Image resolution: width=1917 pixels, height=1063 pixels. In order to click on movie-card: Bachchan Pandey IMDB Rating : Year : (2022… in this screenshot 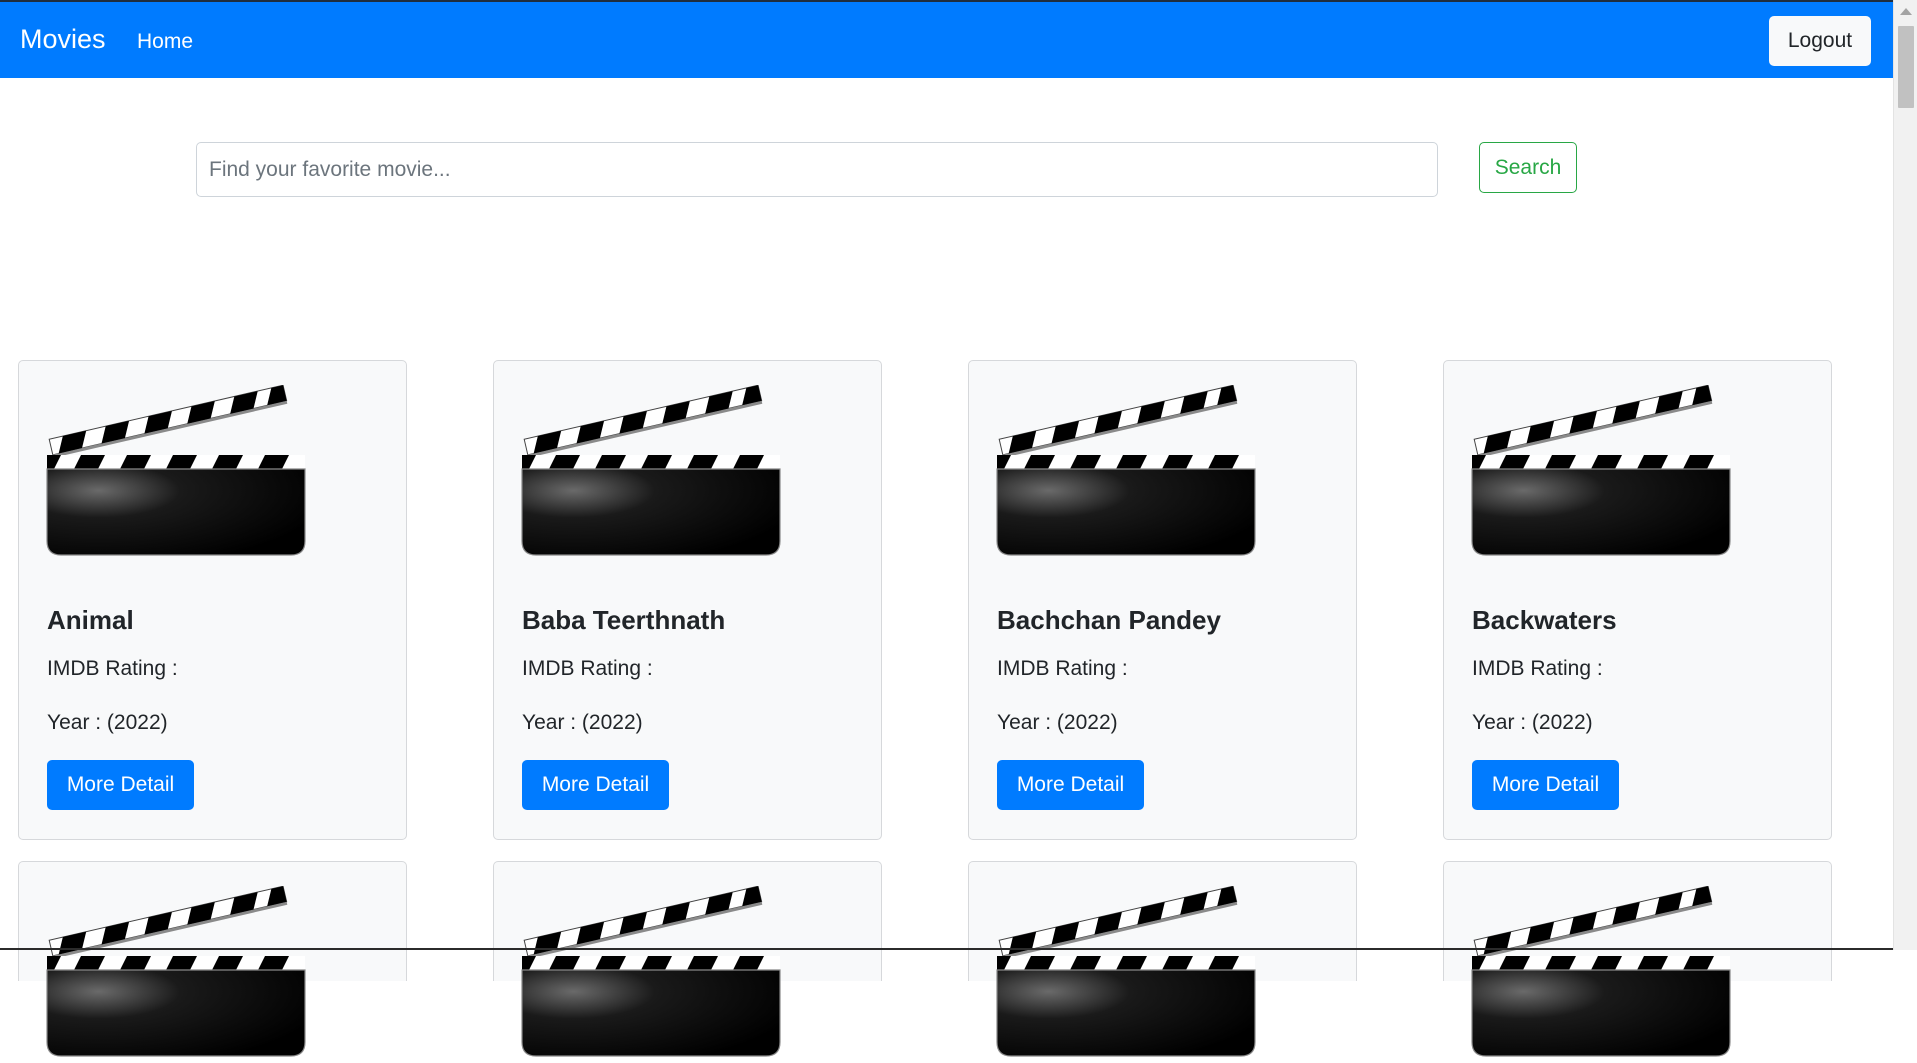, I will do `click(1162, 600)`.